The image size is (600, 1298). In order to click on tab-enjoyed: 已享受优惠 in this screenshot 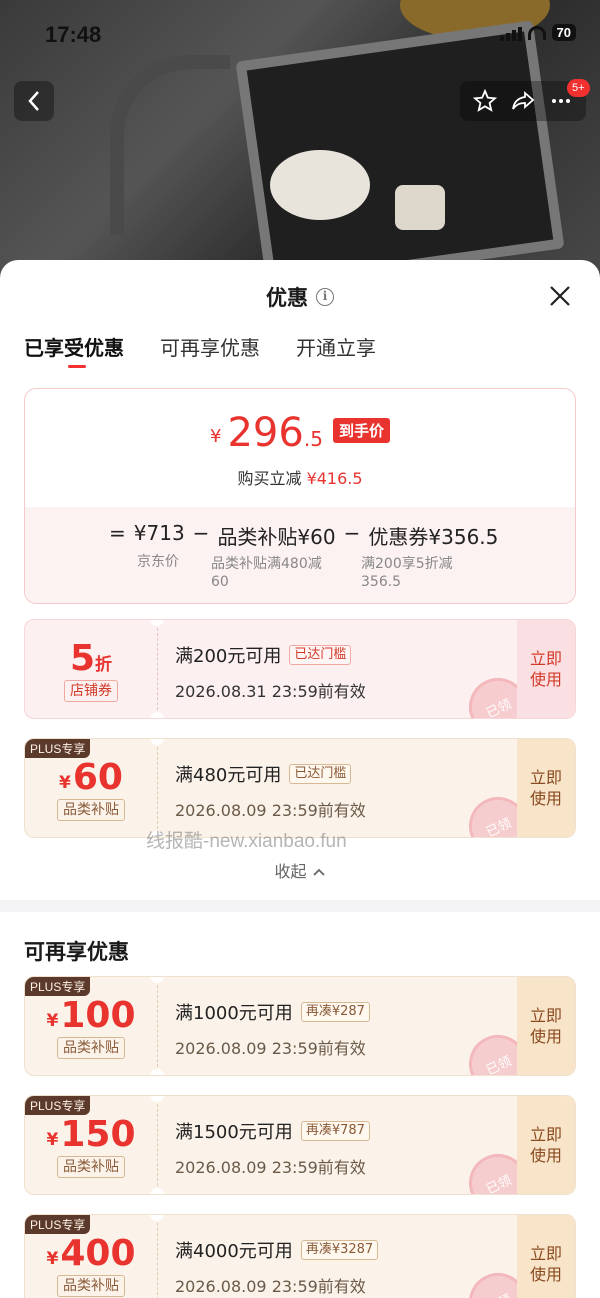, I will do `click(74, 350)`.